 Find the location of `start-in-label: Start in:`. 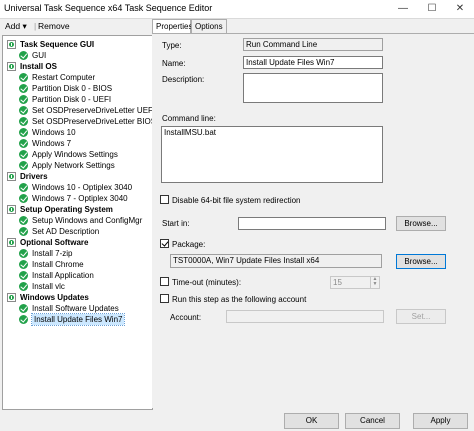

start-in-label: Start in: is located at coordinates (176, 223).